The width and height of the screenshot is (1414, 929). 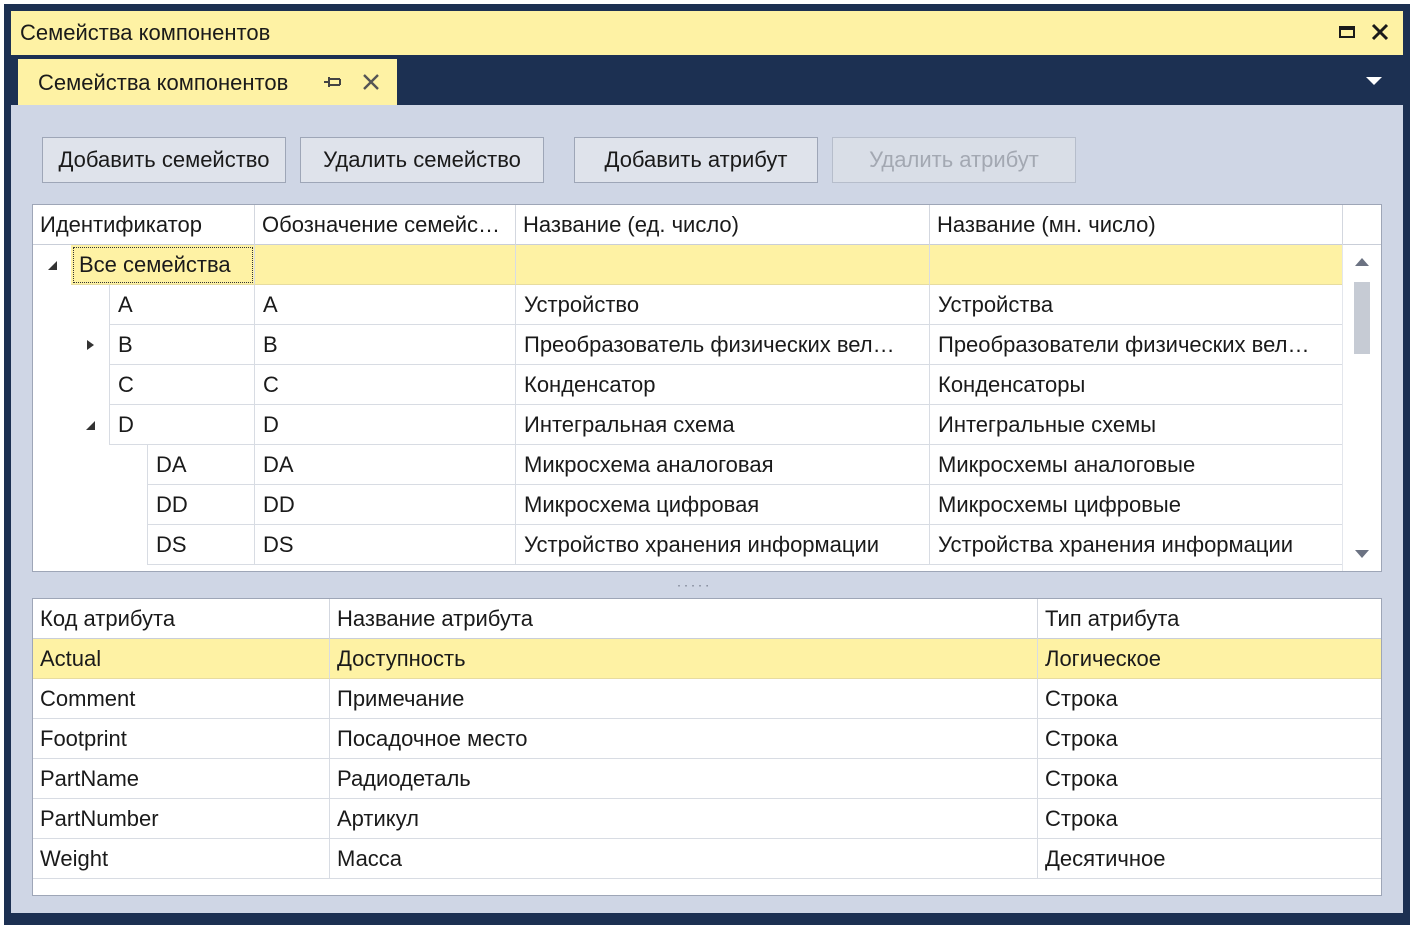 I want to click on attribute-code-cell: Footprint, so click(x=181, y=739).